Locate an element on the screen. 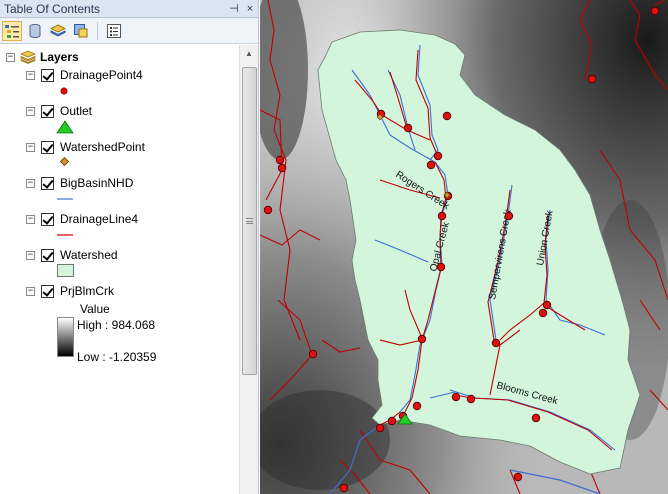 This screenshot has height=494, width=668. toolbar-separator is located at coordinates (97, 30).